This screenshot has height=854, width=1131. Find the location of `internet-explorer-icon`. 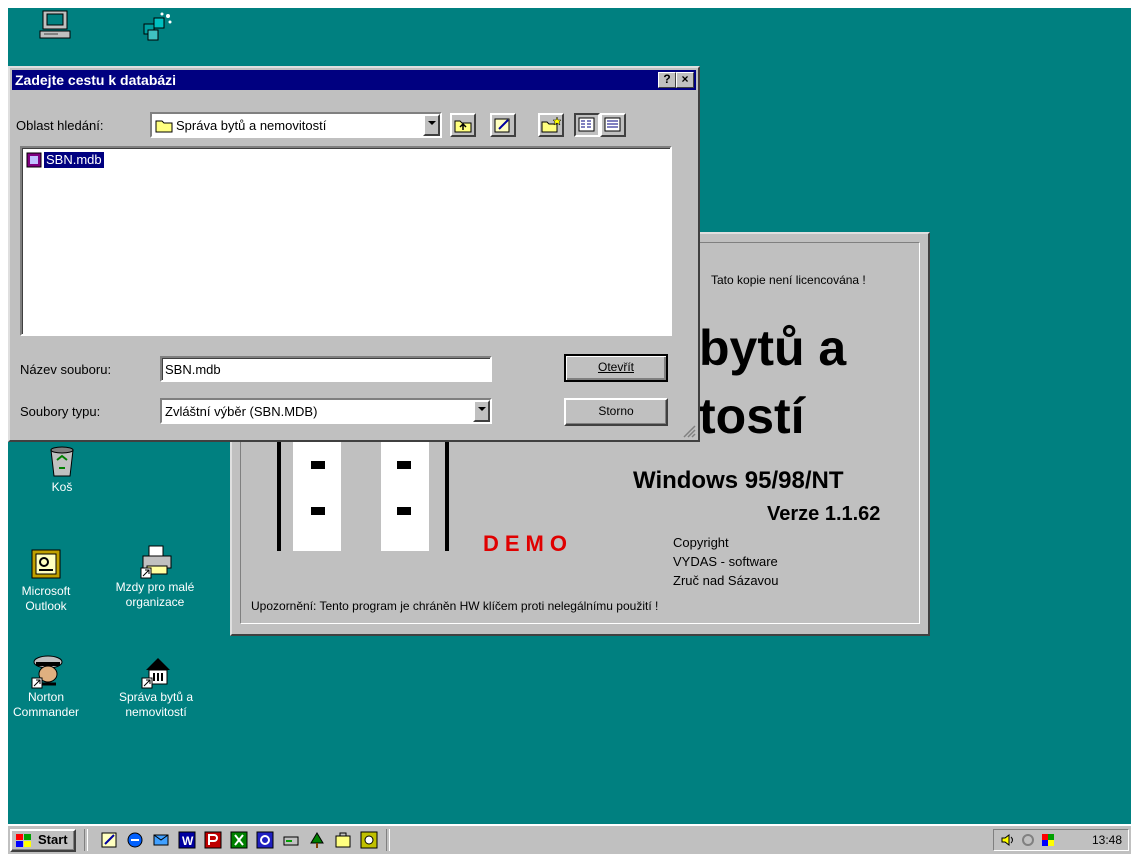

internet-explorer-icon is located at coordinates (135, 840).